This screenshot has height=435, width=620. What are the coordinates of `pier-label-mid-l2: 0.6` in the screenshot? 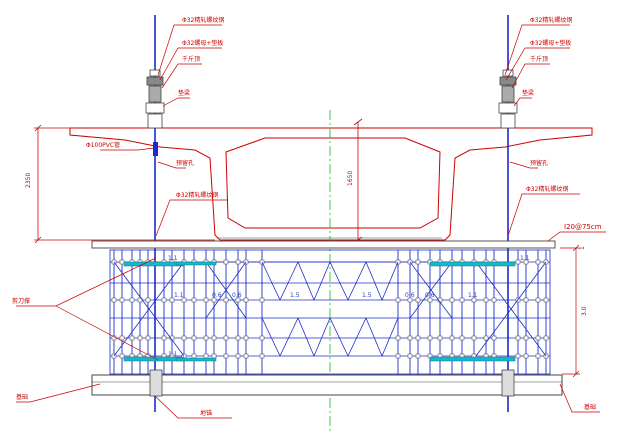 It's located at (217, 295).